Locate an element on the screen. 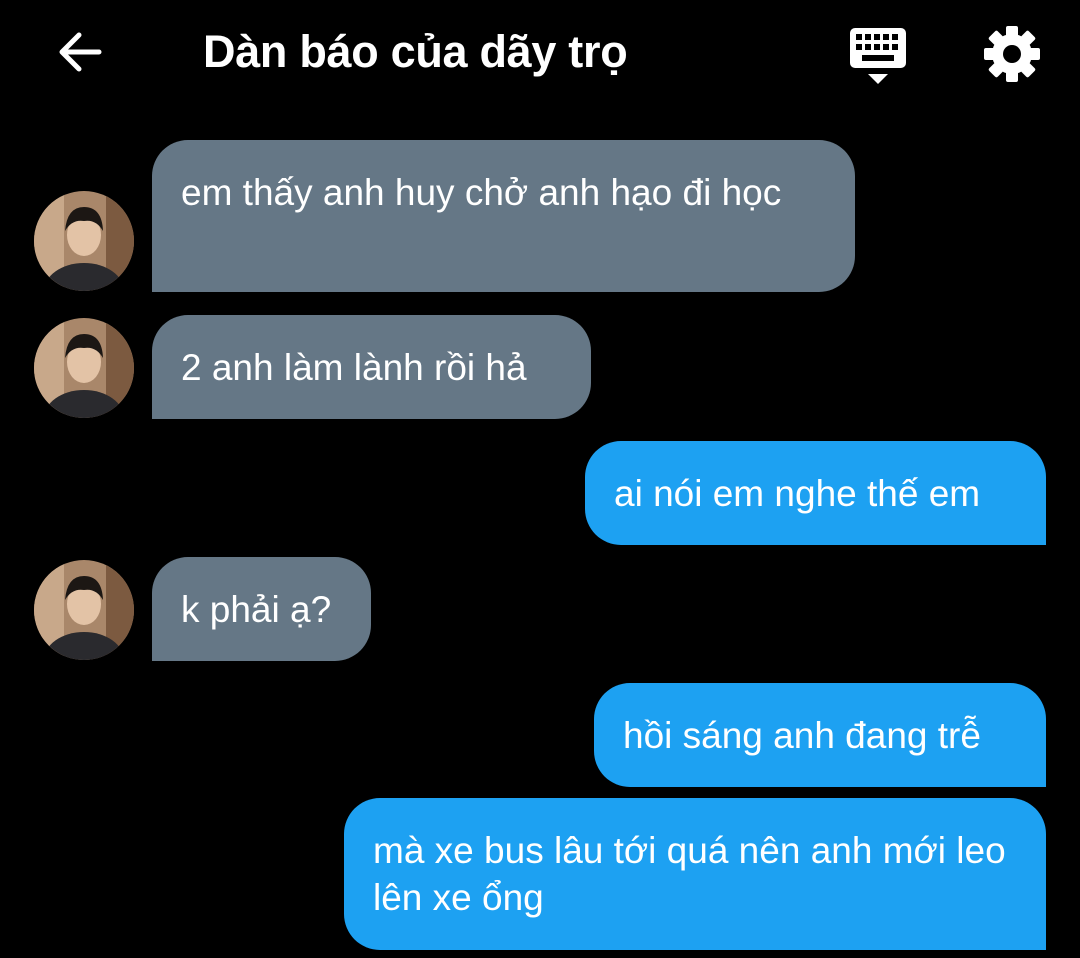 The height and width of the screenshot is (958, 1080). arrow-left-icon is located at coordinates (80, 52).